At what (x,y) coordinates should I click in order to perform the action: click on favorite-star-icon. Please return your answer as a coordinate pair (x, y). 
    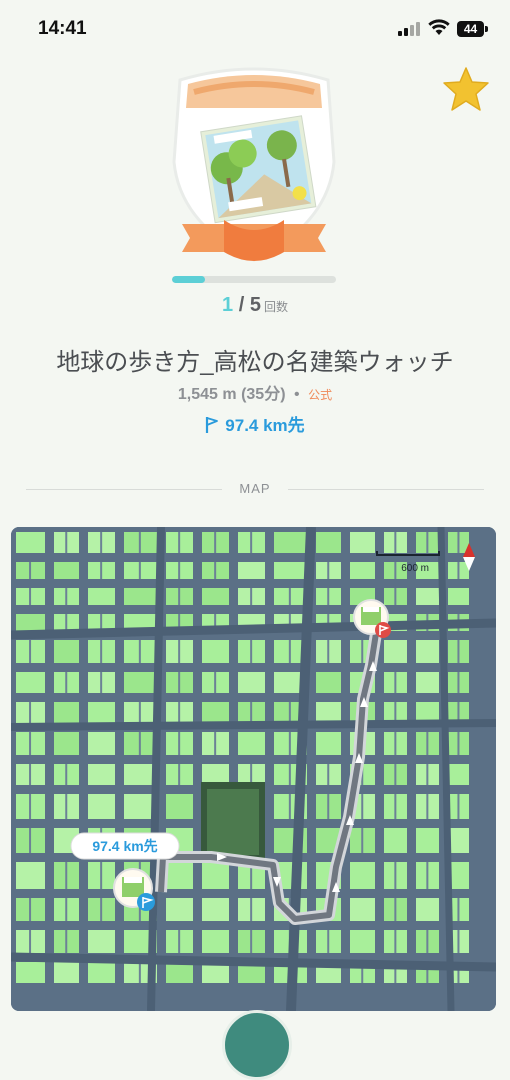
    Looking at the image, I should click on (466, 89).